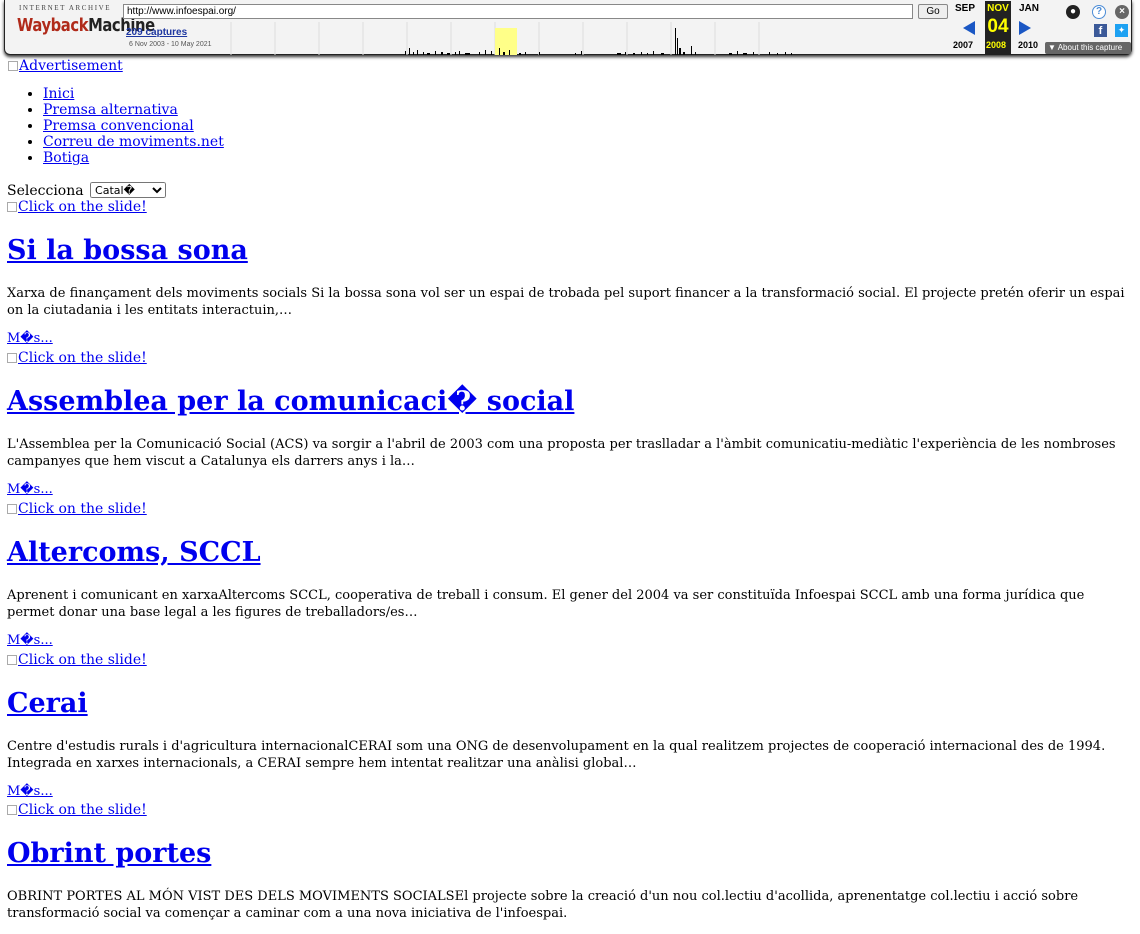 The width and height of the screenshot is (1140, 934). I want to click on nav-item-correu: Correu de moviments.net, so click(133, 142).